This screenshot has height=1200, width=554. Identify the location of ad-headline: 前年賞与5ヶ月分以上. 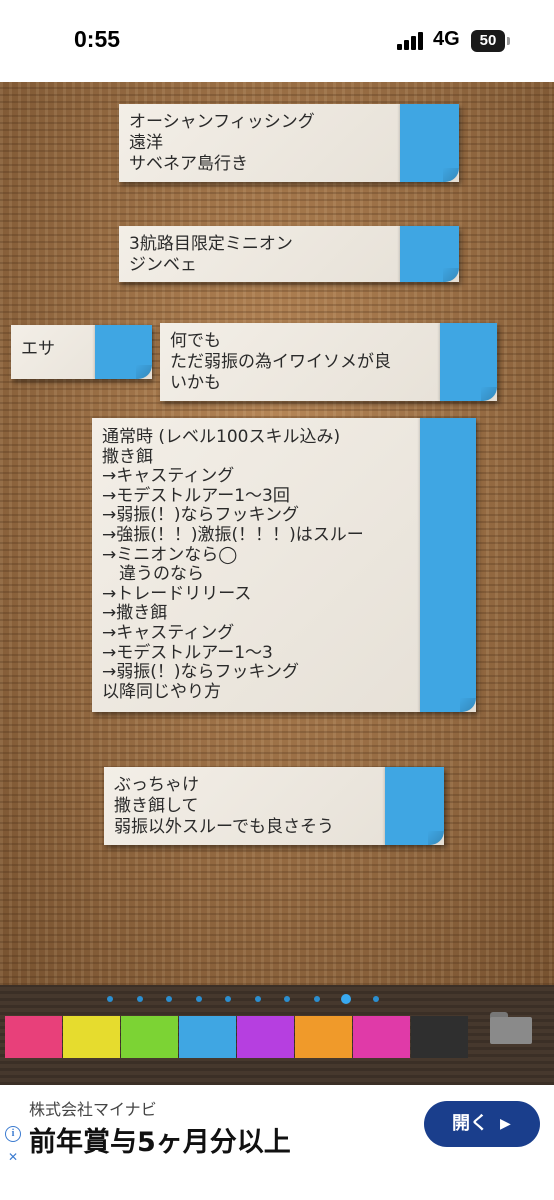
(160, 1142).